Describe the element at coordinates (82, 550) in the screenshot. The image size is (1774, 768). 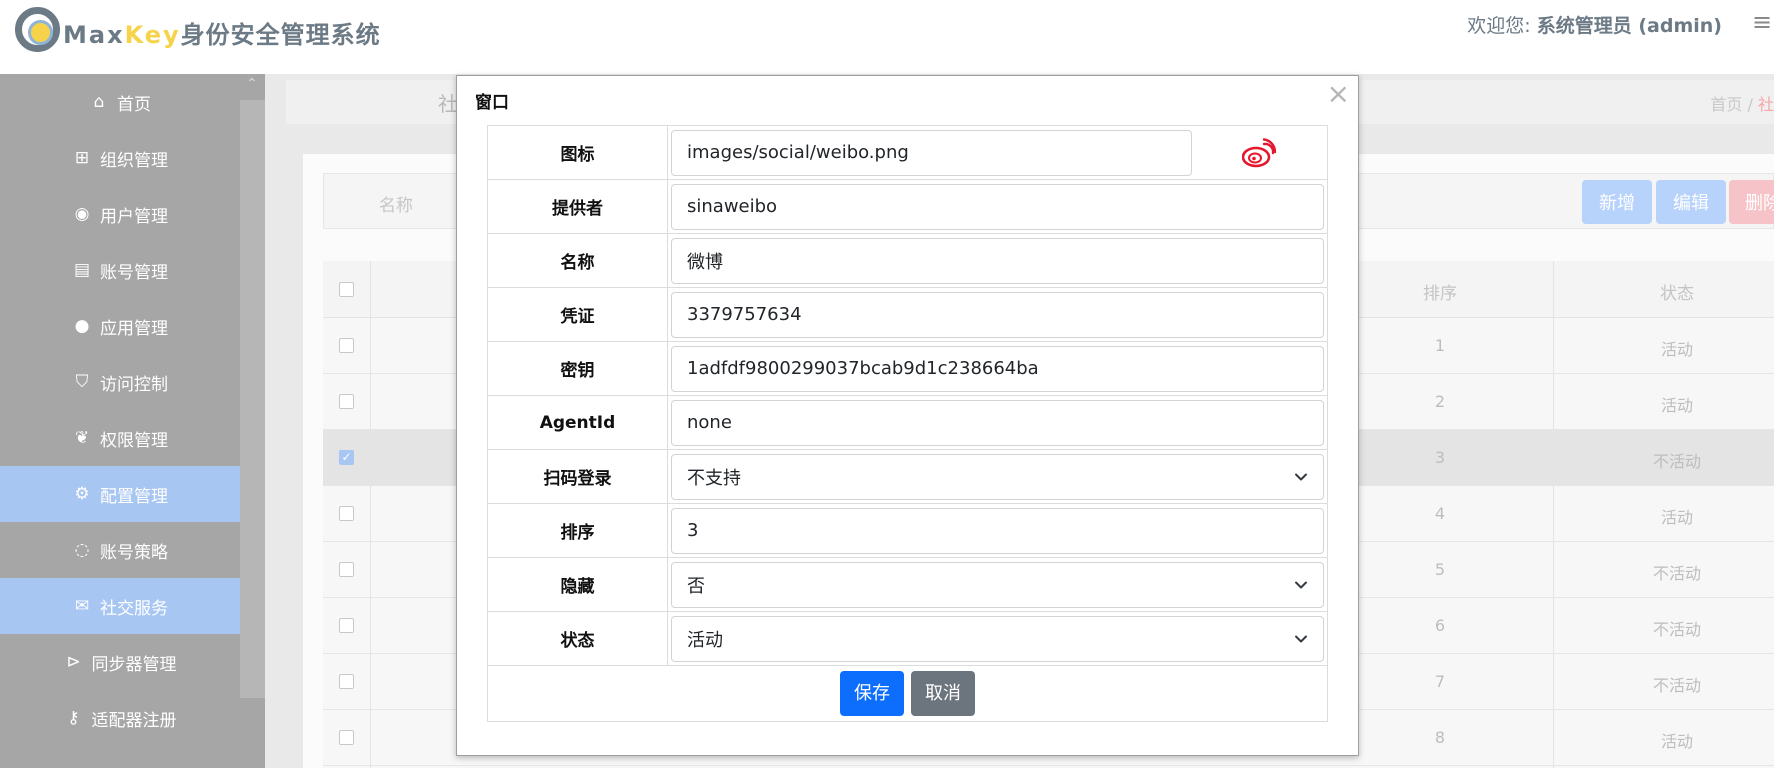
I see `circle-notch-icon: ◌` at that location.